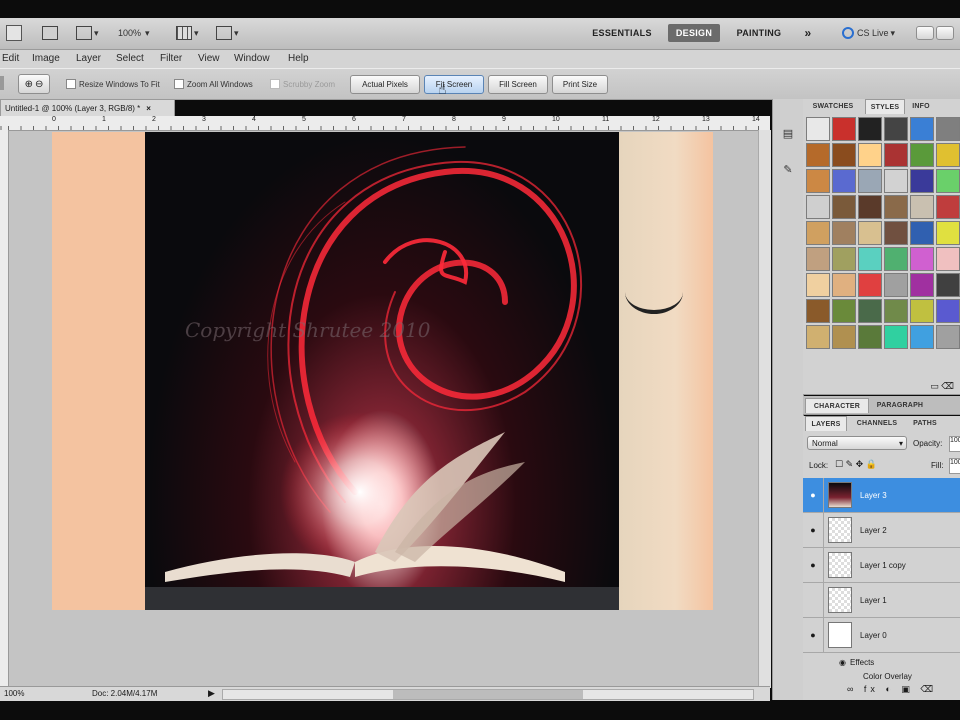 This screenshot has height=720, width=960. Describe the element at coordinates (954, 466) in the screenshot. I see `fill-field: 100%` at that location.